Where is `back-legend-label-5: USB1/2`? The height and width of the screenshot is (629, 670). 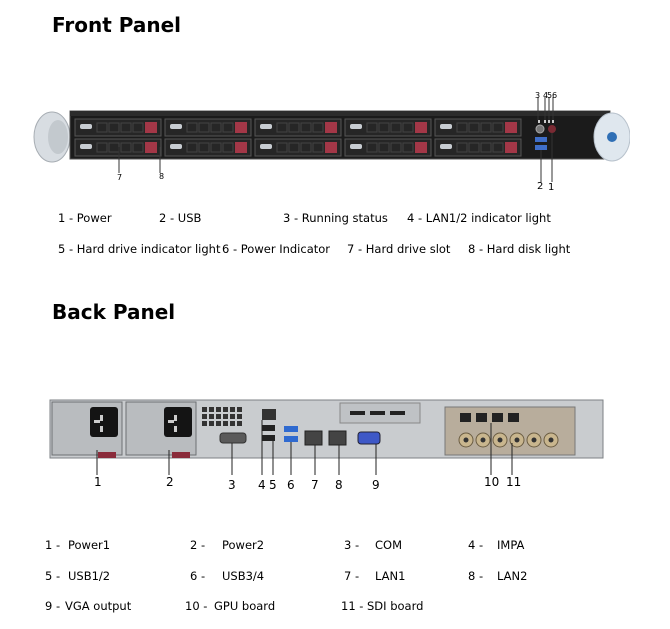
back-legend-label-5: USB1/2 is located at coordinates (89, 576).